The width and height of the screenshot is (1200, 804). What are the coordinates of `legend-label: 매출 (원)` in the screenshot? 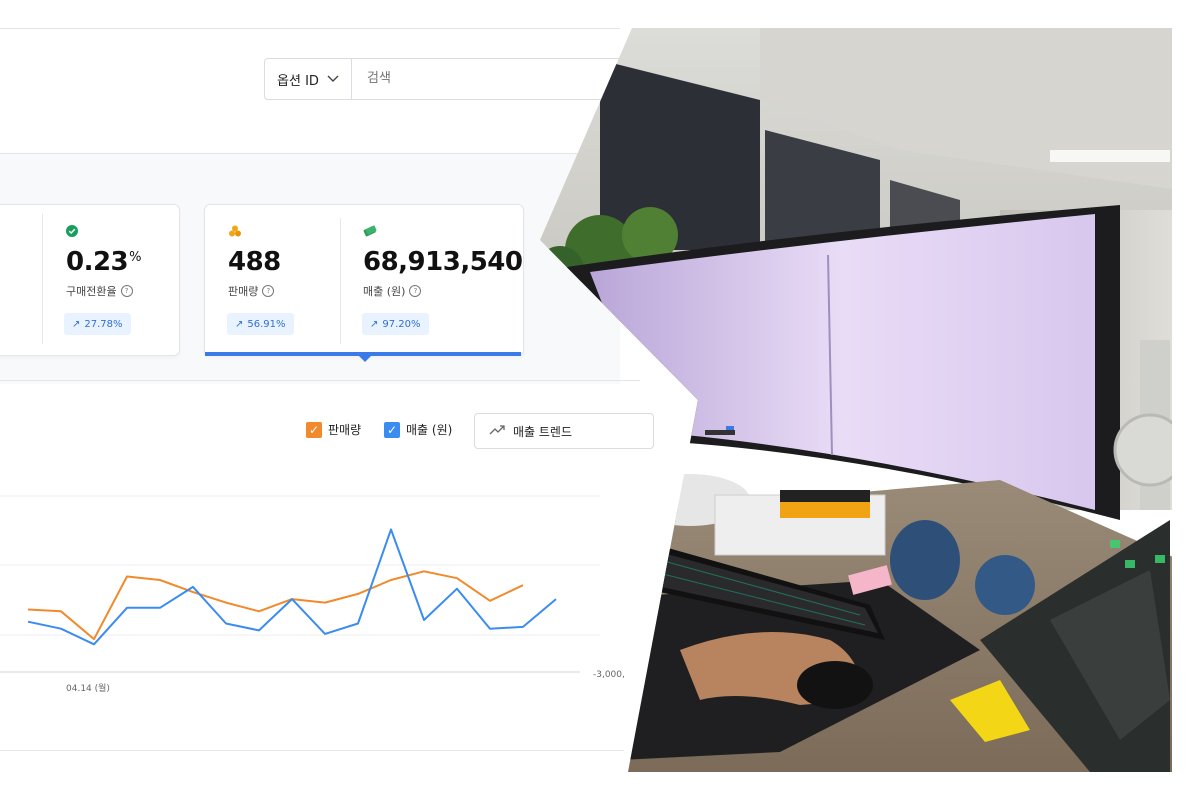 It's located at (429, 430).